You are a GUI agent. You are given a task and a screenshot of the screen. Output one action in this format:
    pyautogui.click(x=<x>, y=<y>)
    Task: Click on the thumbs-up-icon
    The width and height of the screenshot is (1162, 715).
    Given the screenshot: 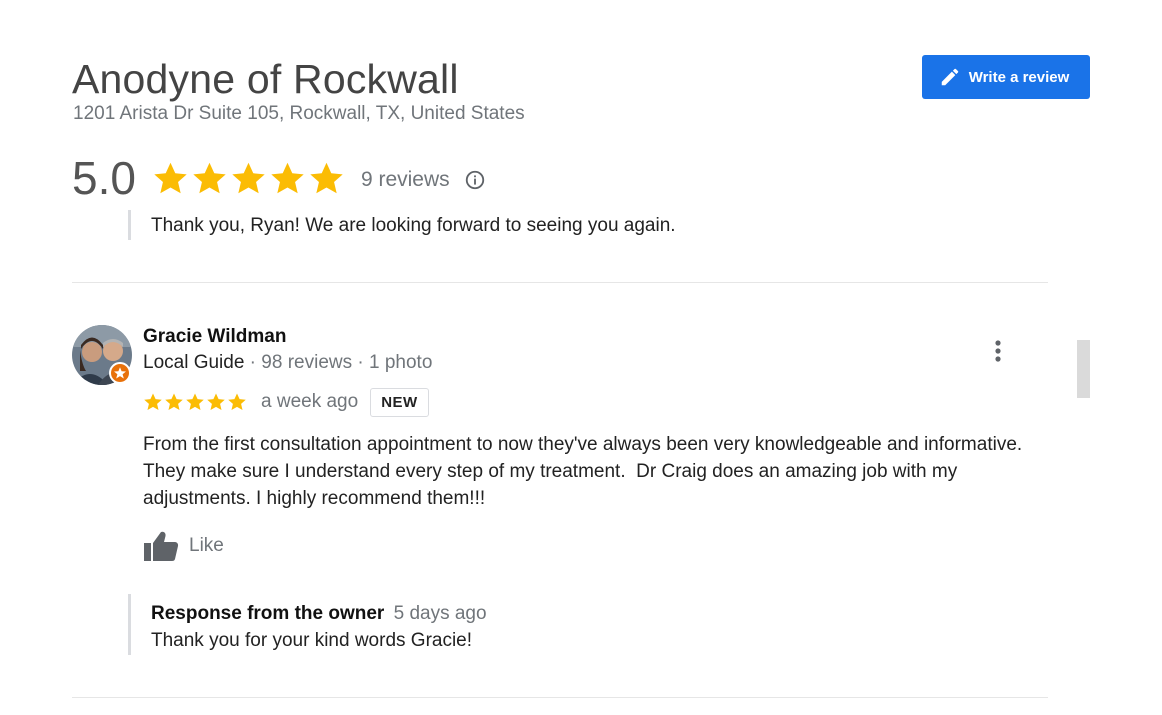 What is the action you would take?
    pyautogui.click(x=161, y=546)
    